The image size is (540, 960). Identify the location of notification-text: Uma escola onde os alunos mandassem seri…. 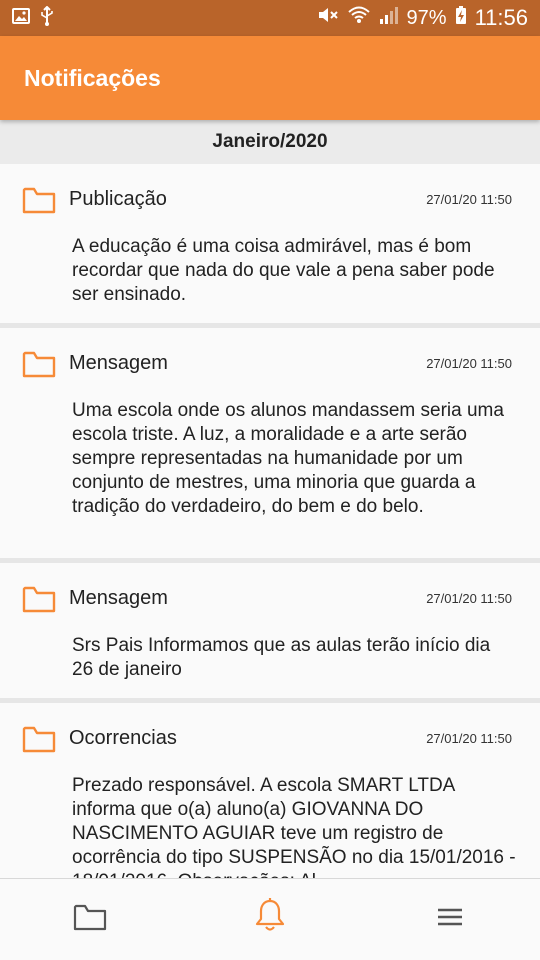
(288, 458).